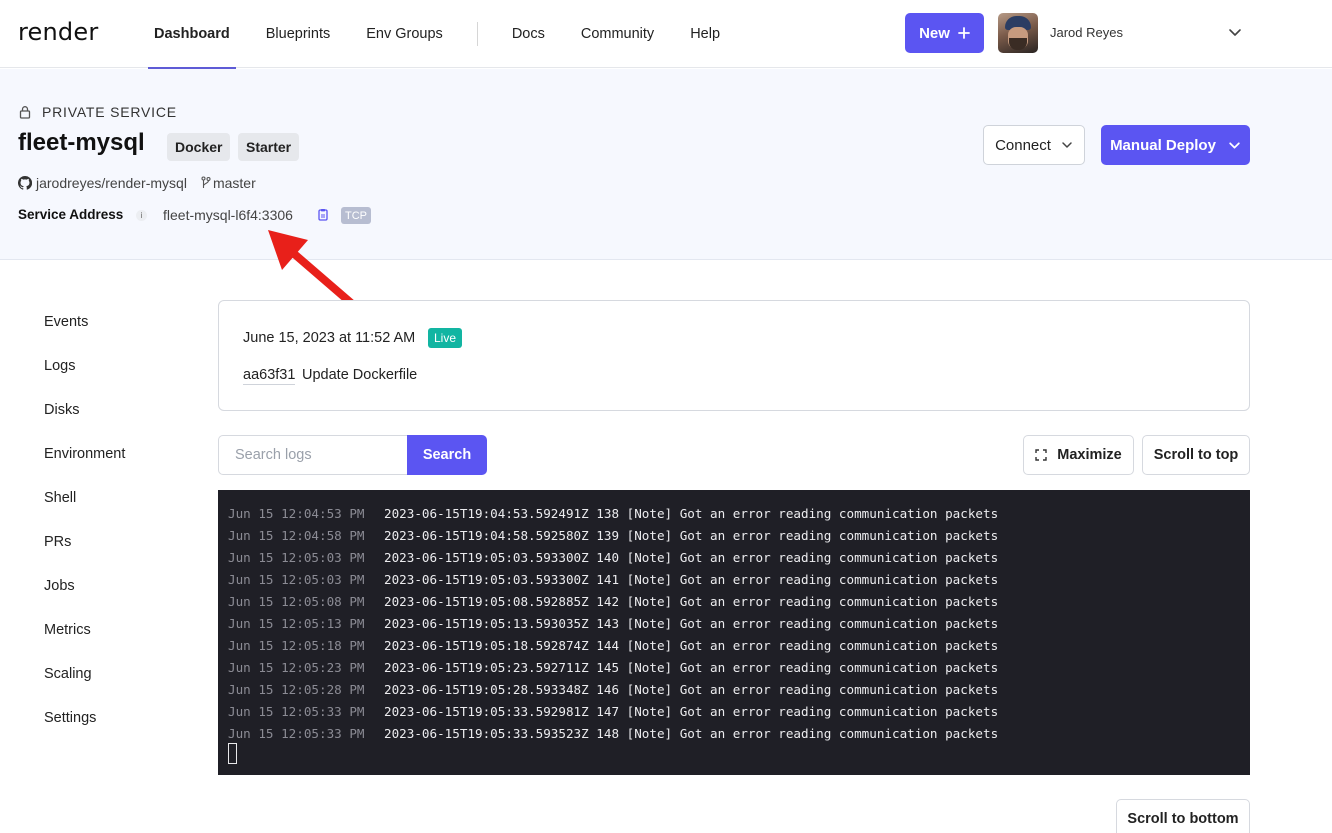 The width and height of the screenshot is (1332, 833). Describe the element at coordinates (141, 215) in the screenshot. I see `info-icon: i` at that location.